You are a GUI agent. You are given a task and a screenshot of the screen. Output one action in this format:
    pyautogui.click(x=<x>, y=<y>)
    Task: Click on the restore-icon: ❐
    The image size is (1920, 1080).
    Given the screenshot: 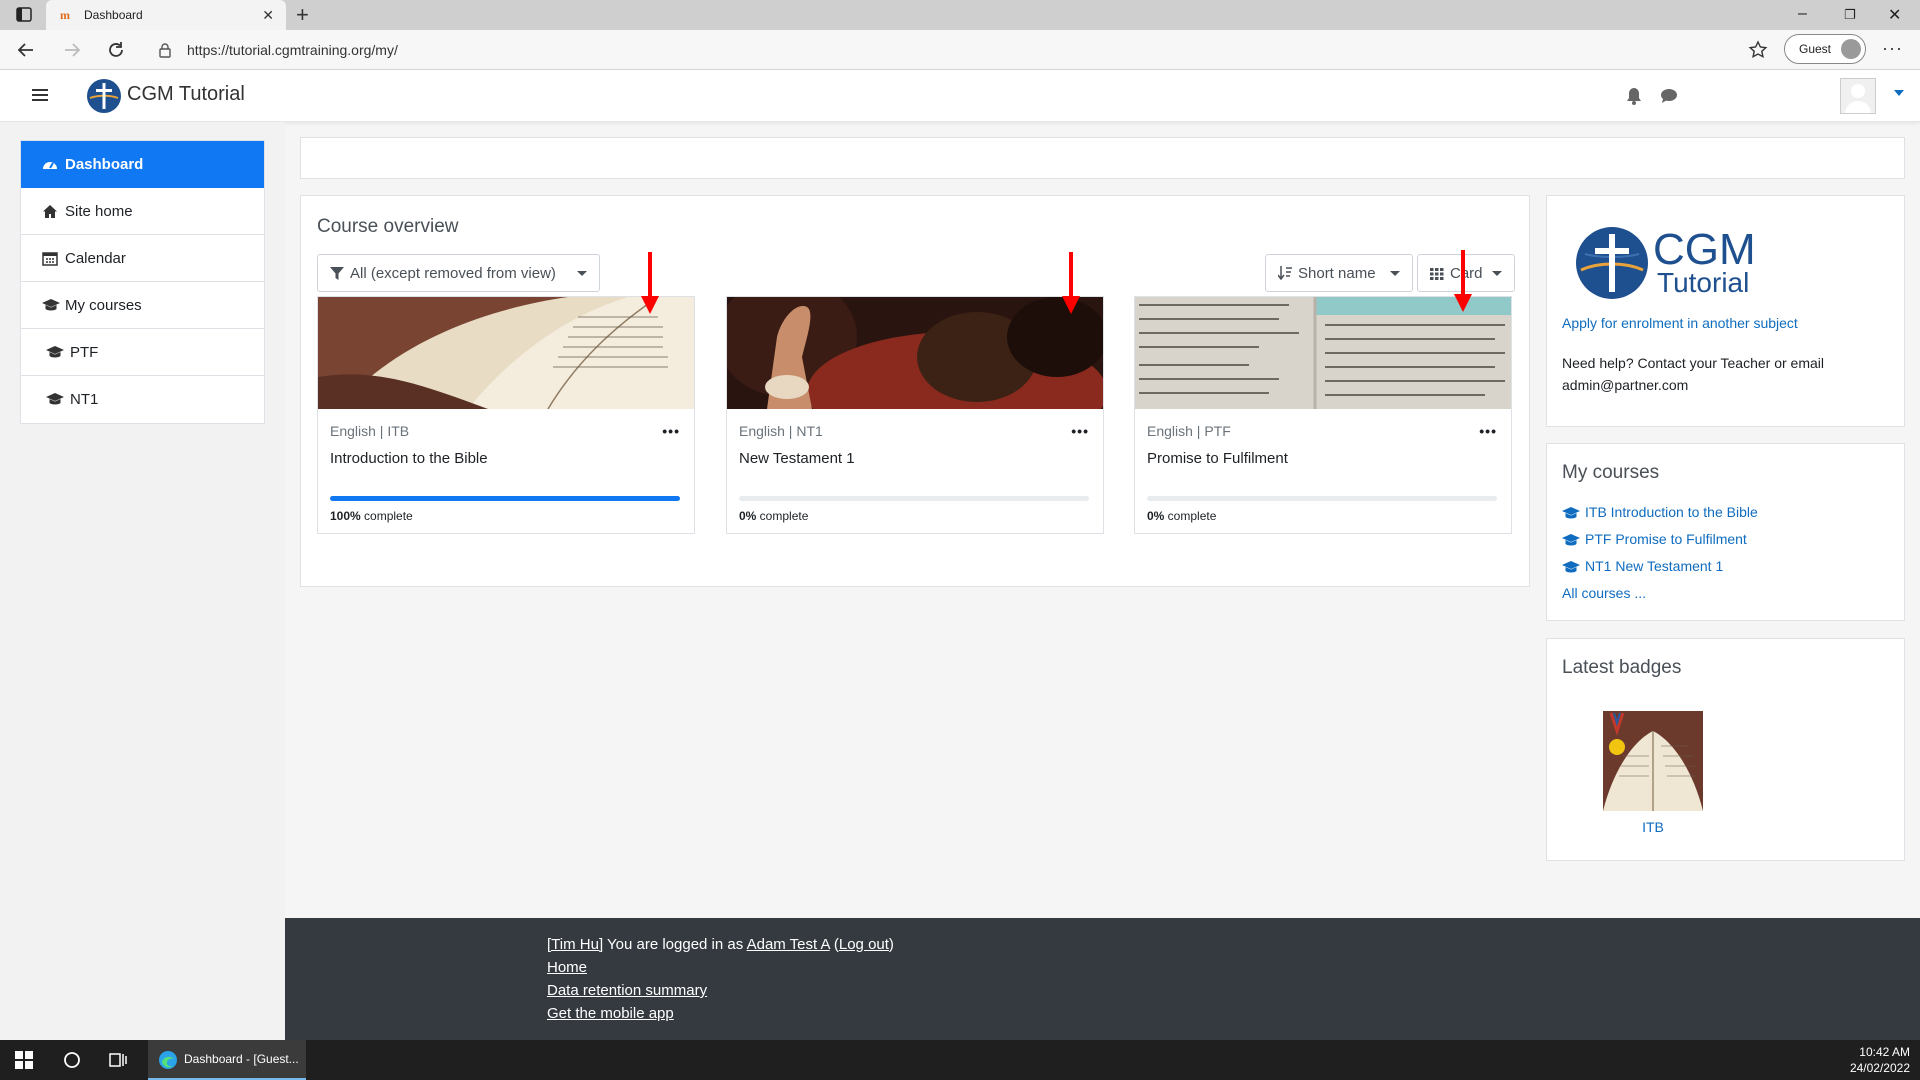 What is the action you would take?
    pyautogui.click(x=1850, y=15)
    